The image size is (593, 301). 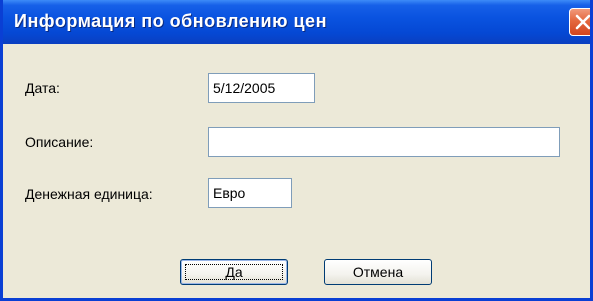 What do you see at coordinates (89, 194) in the screenshot?
I see `currency-label: Денежная единица:` at bounding box center [89, 194].